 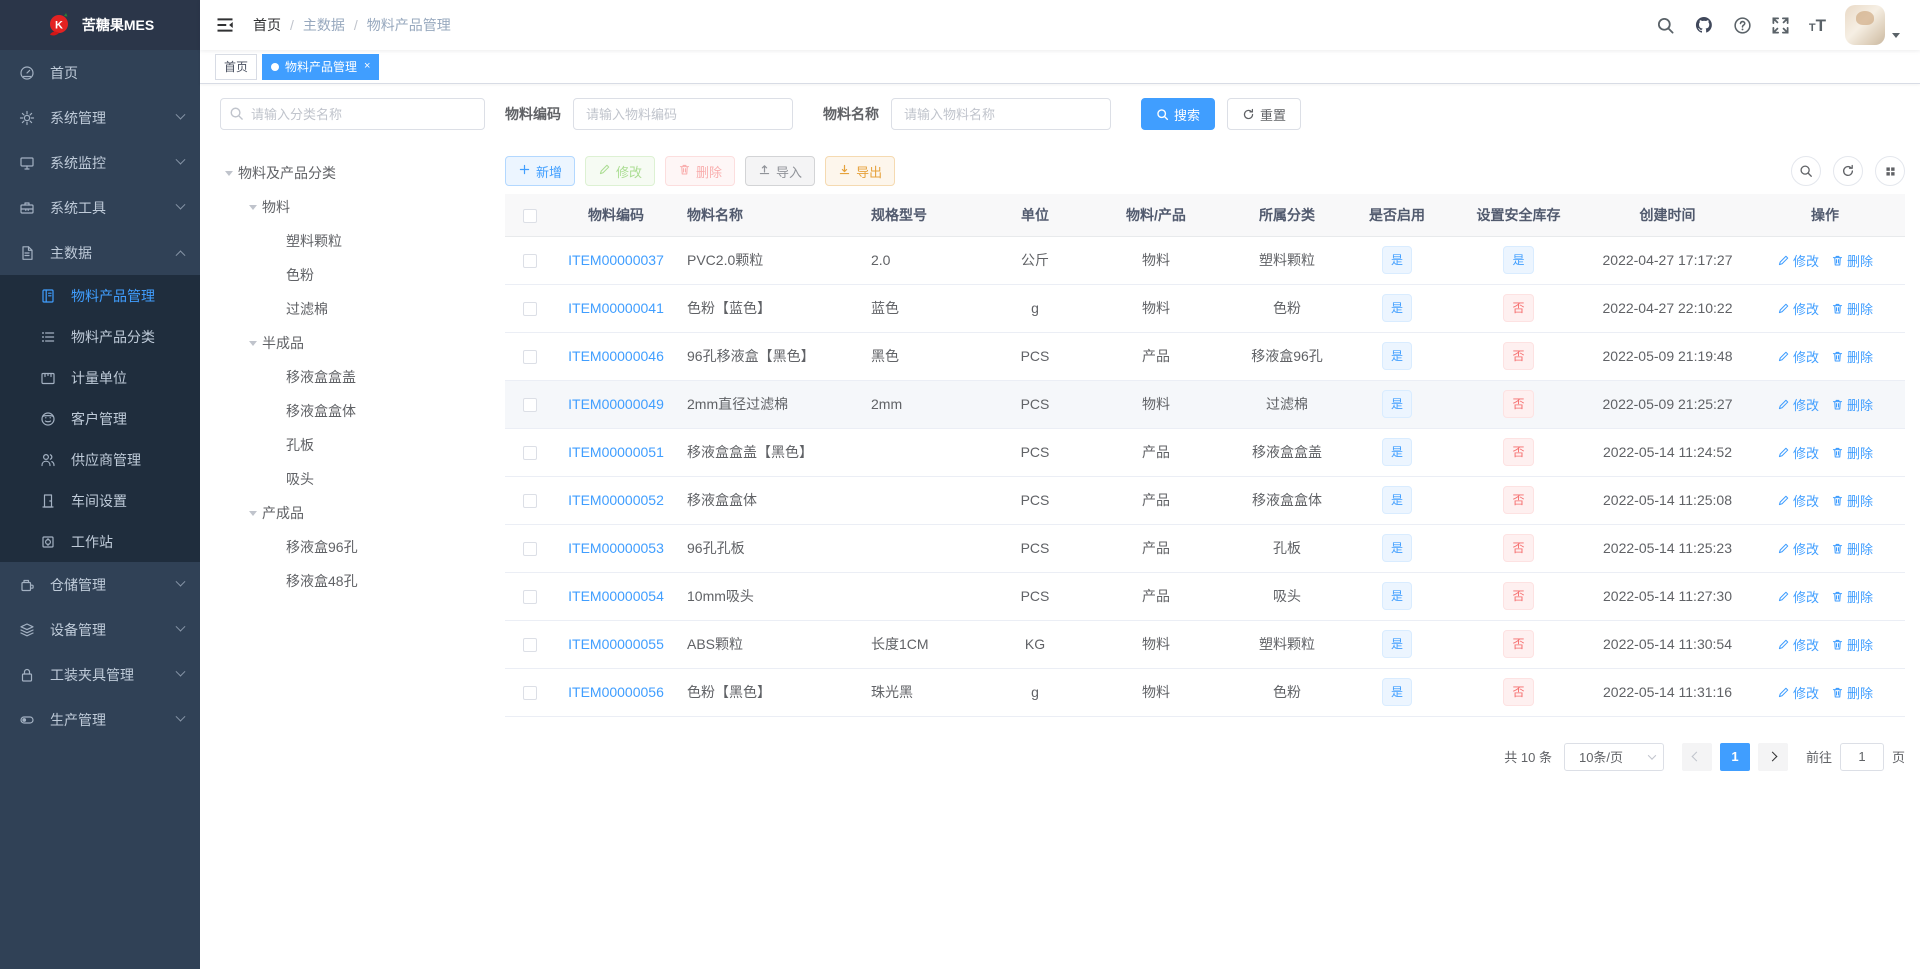 What do you see at coordinates (100, 674) in the screenshot?
I see `sidebar-item: 工装夹具管理` at bounding box center [100, 674].